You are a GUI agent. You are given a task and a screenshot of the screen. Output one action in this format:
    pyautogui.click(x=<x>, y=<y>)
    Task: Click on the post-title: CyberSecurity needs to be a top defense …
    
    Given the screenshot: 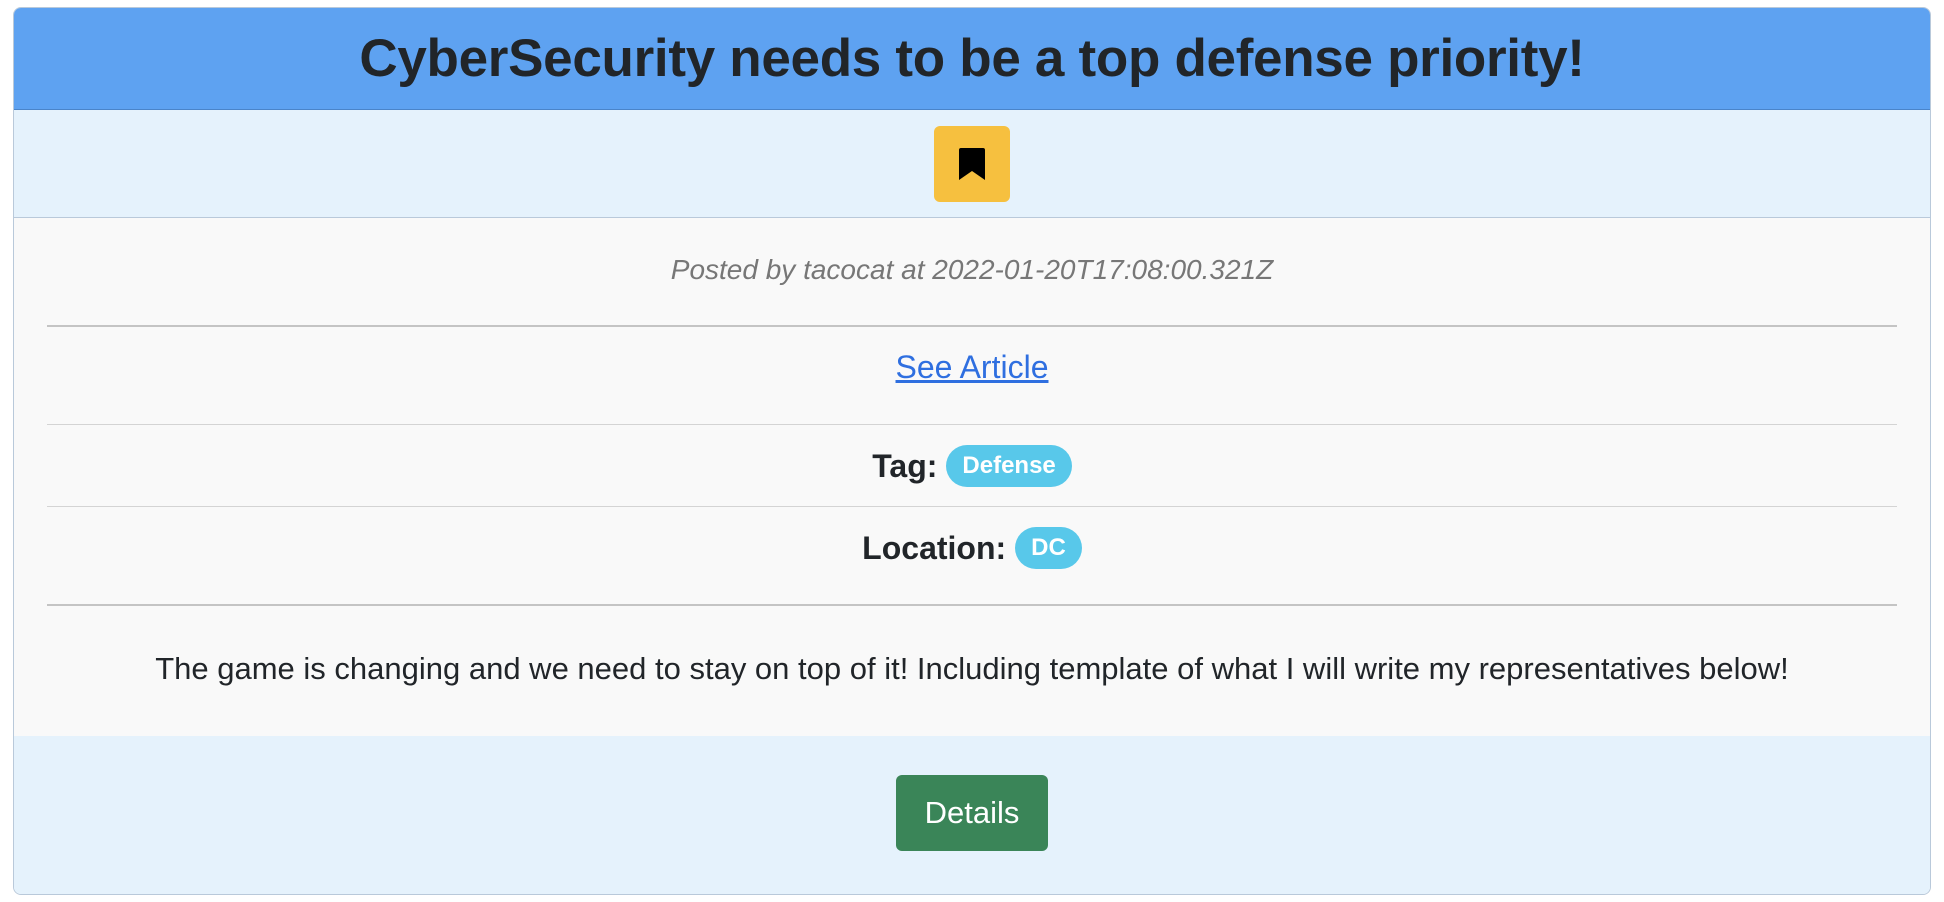 What is the action you would take?
    pyautogui.click(x=972, y=58)
    